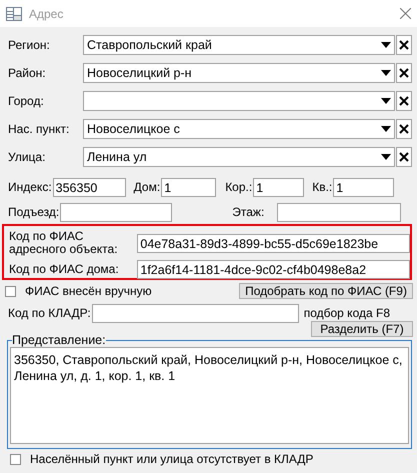  Describe the element at coordinates (239, 157) in the screenshot. I see `dropdown: Ленина ул` at that location.